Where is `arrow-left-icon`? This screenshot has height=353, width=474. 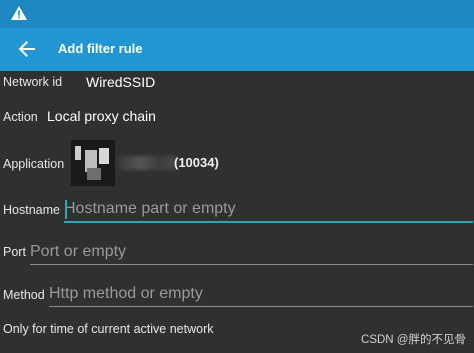
arrow-left-icon is located at coordinates (26, 49).